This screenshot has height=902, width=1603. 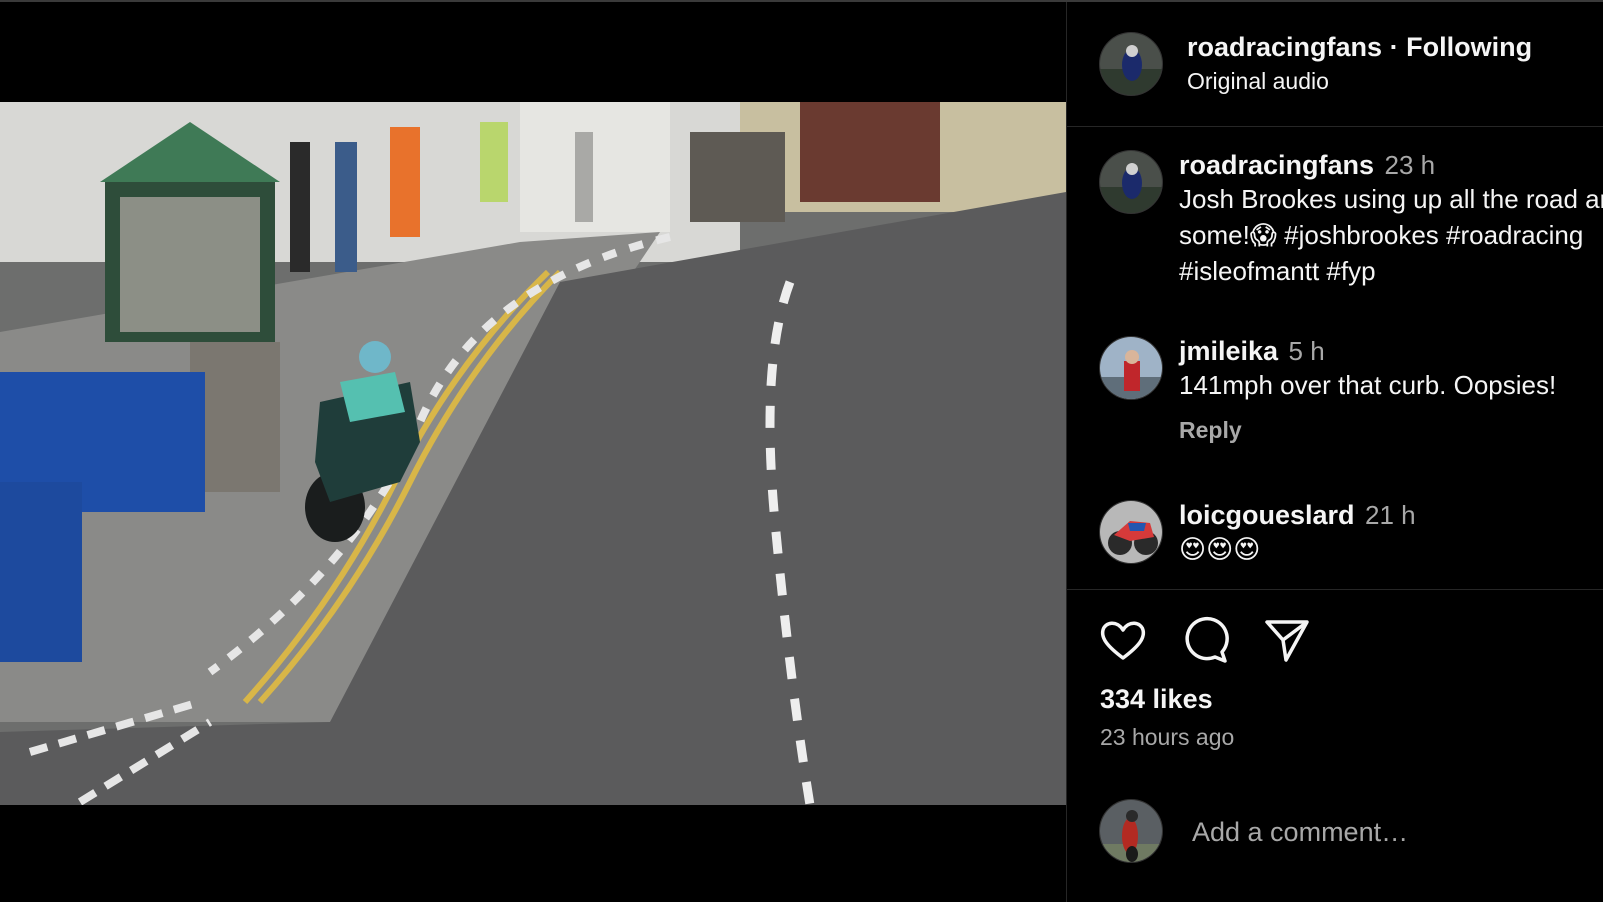 I want to click on following-button: Following, so click(x=1469, y=47).